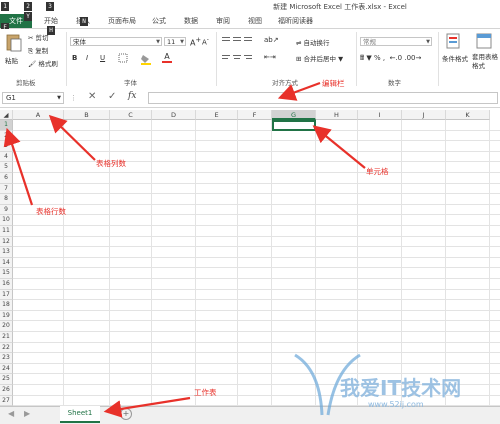  I want to click on arrow-sheet, so click(147, 407).